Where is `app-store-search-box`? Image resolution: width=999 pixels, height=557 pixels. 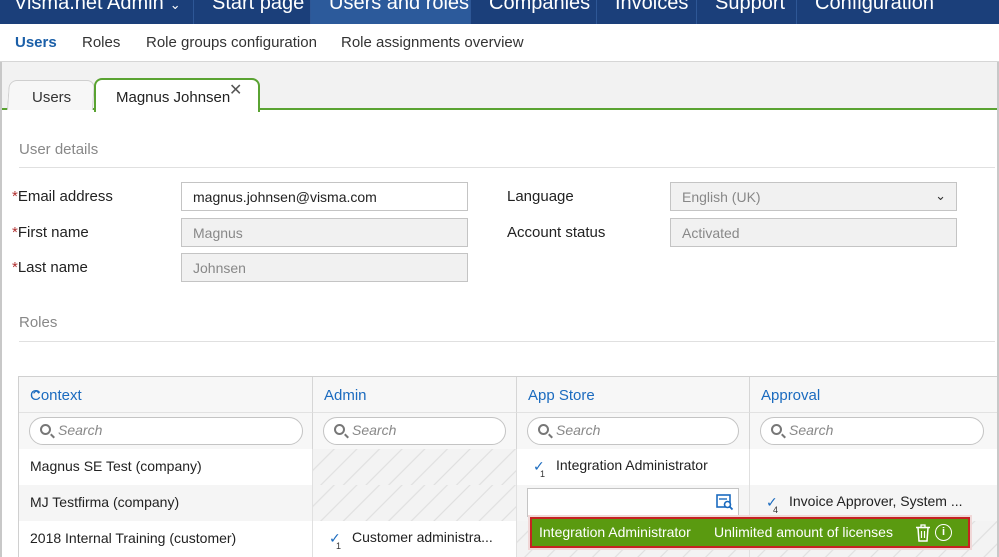 app-store-search-box is located at coordinates (633, 431).